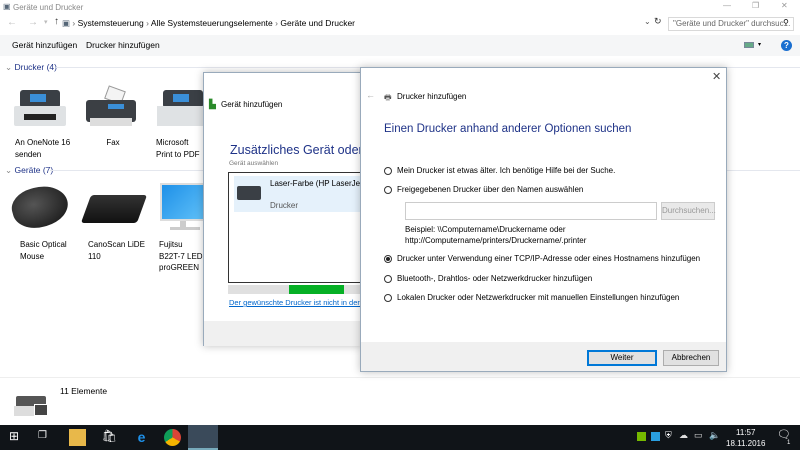  What do you see at coordinates (388, 97) in the screenshot?
I see `printer-icon: 🖶` at bounding box center [388, 97].